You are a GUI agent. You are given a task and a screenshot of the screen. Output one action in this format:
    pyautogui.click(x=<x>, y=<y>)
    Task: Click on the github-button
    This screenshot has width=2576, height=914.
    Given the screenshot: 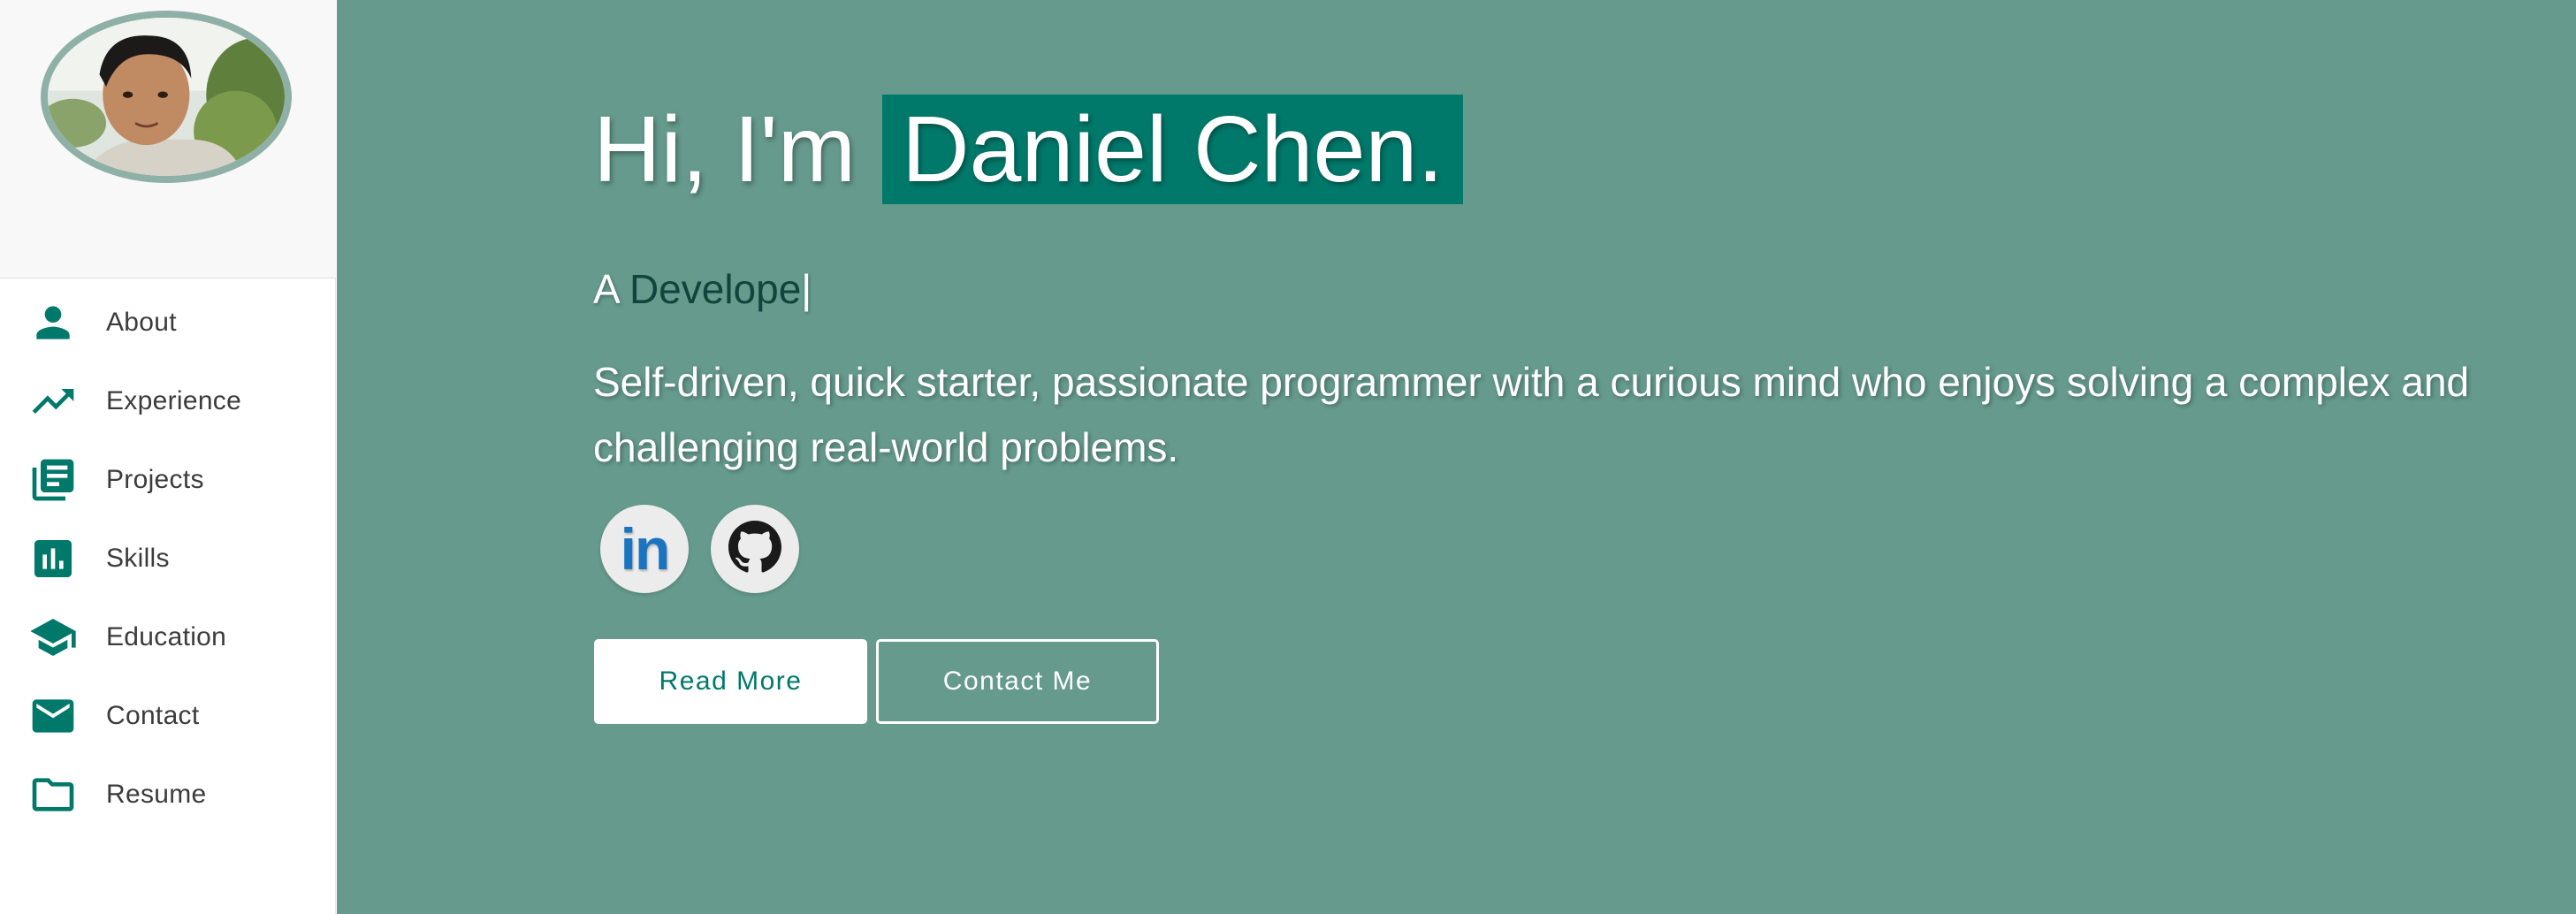 What is the action you would take?
    pyautogui.click(x=755, y=549)
    